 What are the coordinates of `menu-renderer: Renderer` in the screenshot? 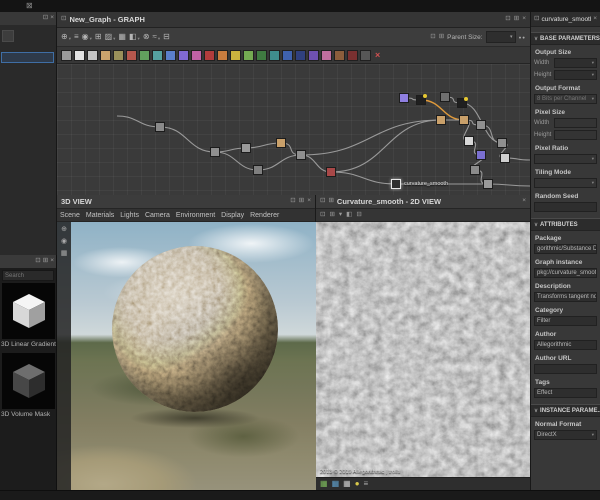 It's located at (264, 215).